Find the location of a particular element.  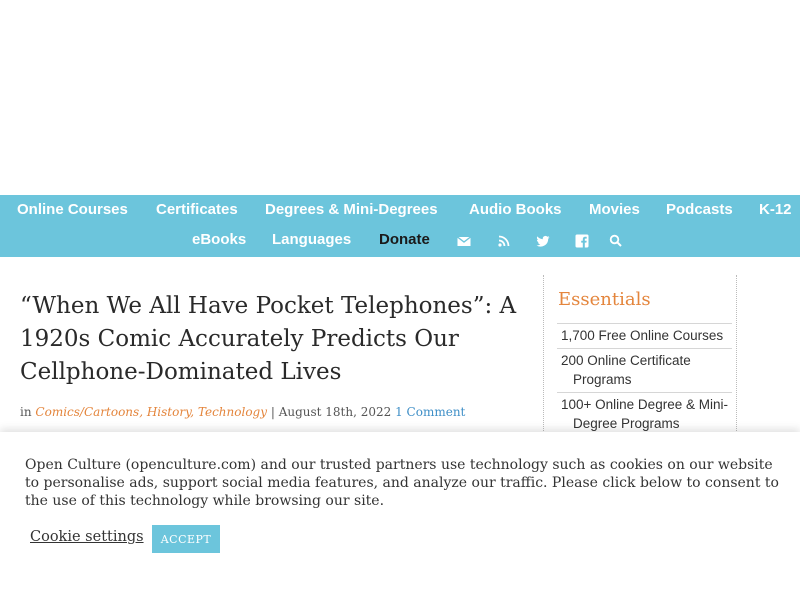

nav-k12: K-12 is located at coordinates (775, 210).